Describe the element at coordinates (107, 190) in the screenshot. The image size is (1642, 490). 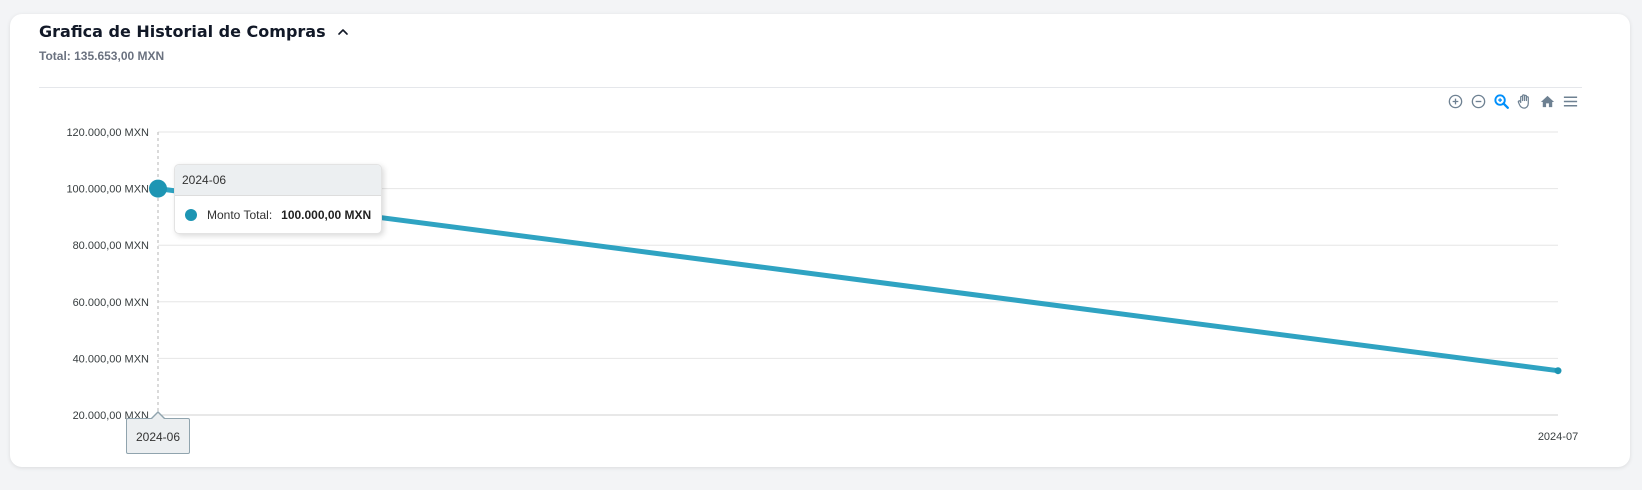
I see `y-tick-label: 100.000,00 MXN` at that location.